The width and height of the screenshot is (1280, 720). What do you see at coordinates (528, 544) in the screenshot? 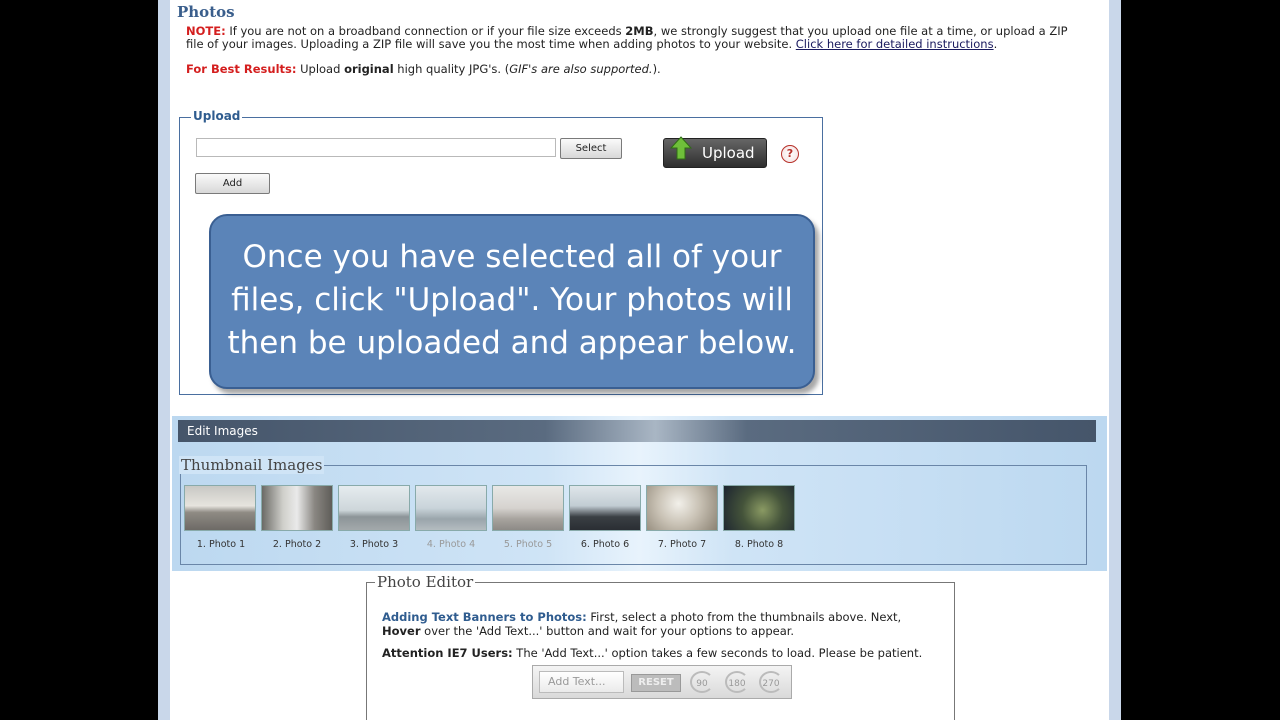
I see `thumbnail-caption: 5. Photo 5` at bounding box center [528, 544].